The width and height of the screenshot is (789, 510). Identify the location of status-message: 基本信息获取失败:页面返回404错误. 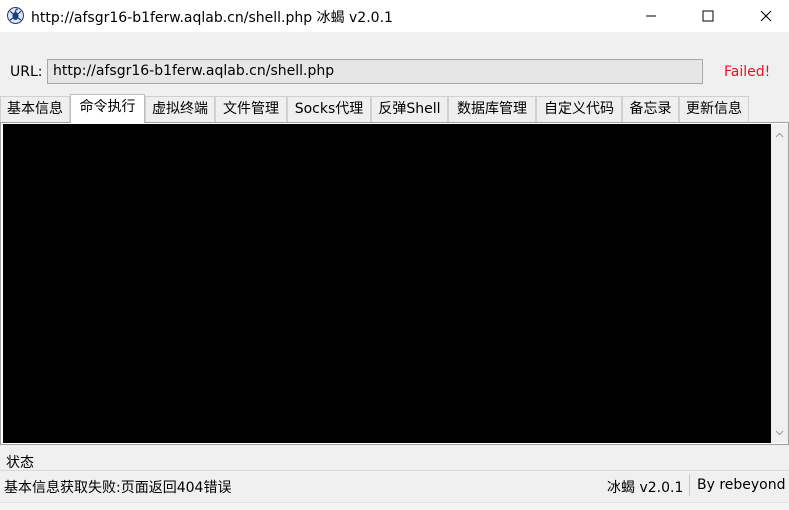
(118, 488).